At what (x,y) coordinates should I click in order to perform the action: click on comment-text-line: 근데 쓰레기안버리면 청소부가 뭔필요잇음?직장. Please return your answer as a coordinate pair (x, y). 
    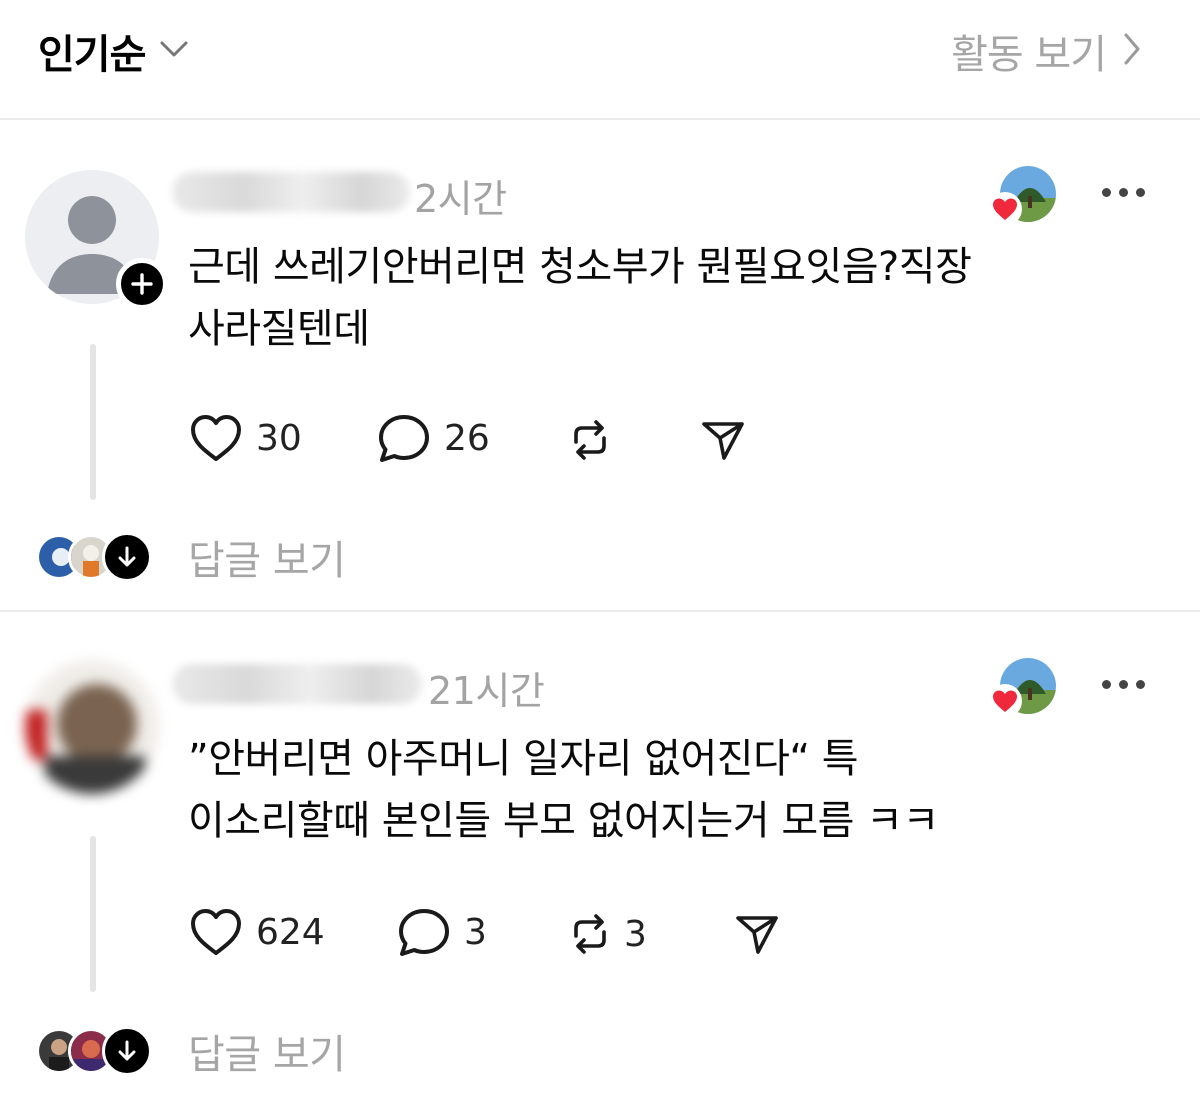
    Looking at the image, I should click on (580, 267).